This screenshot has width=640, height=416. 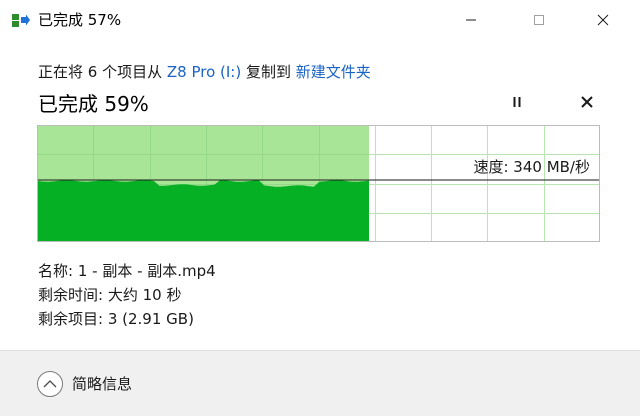 I want to click on minimize-button, so click(x=471, y=20).